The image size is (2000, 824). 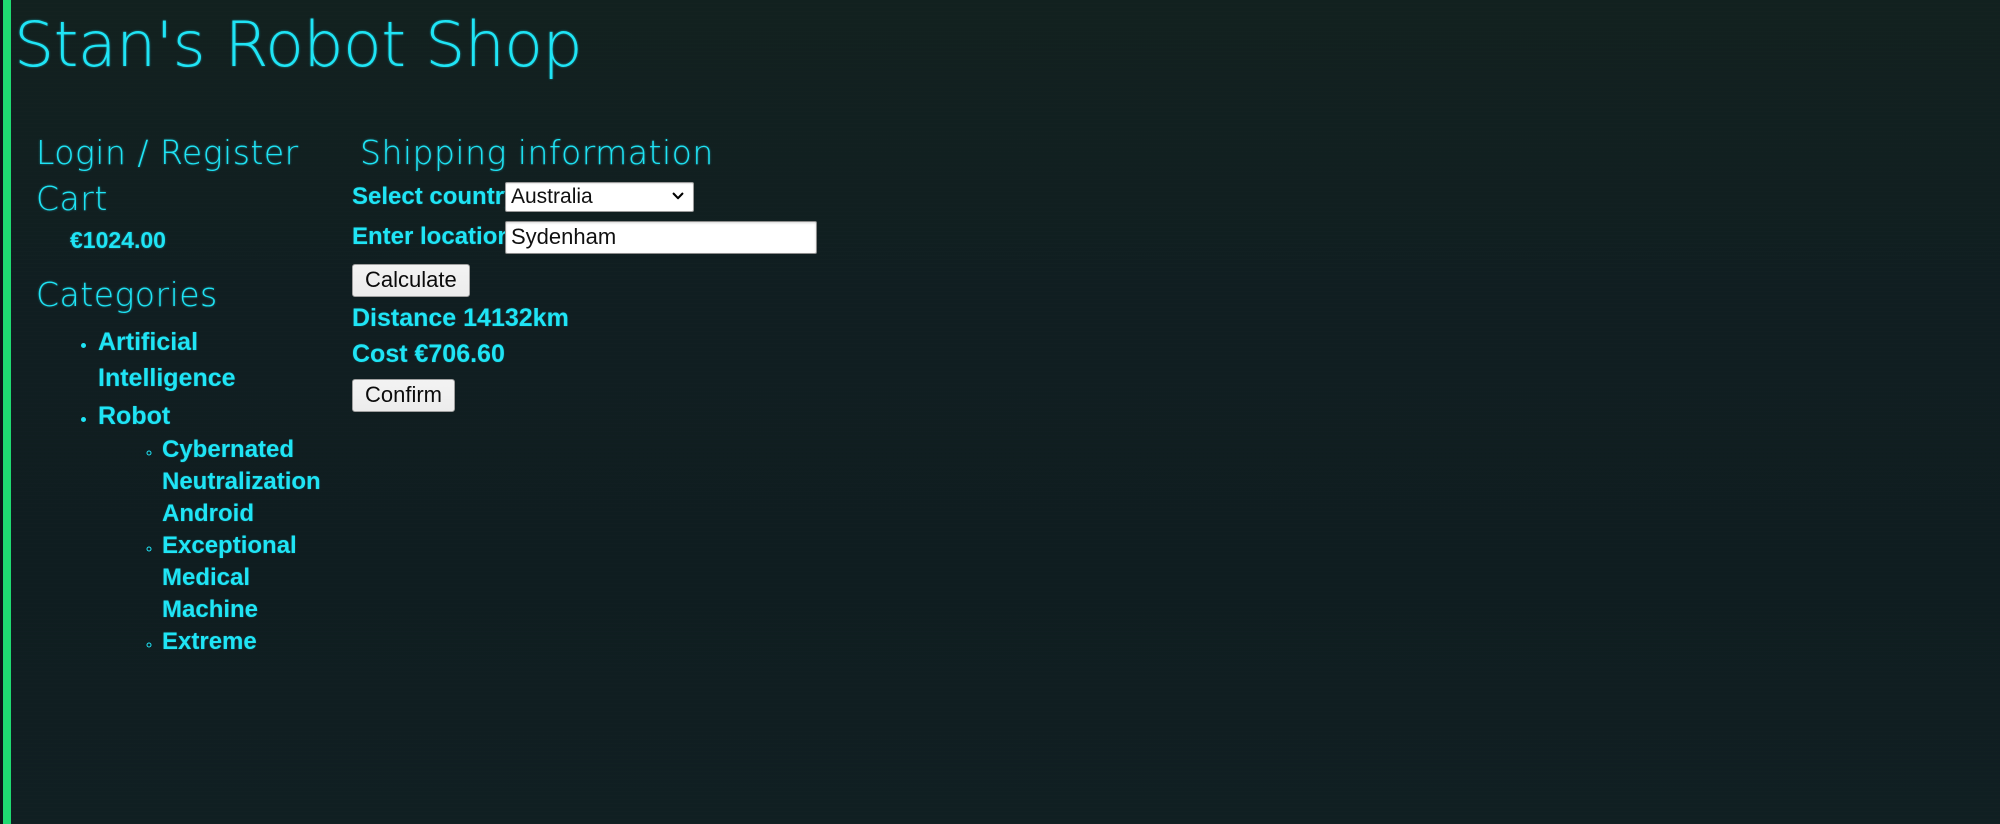 I want to click on subcategory-link-exceptional-medical-machine: Exceptional Medical Machine, so click(x=229, y=577).